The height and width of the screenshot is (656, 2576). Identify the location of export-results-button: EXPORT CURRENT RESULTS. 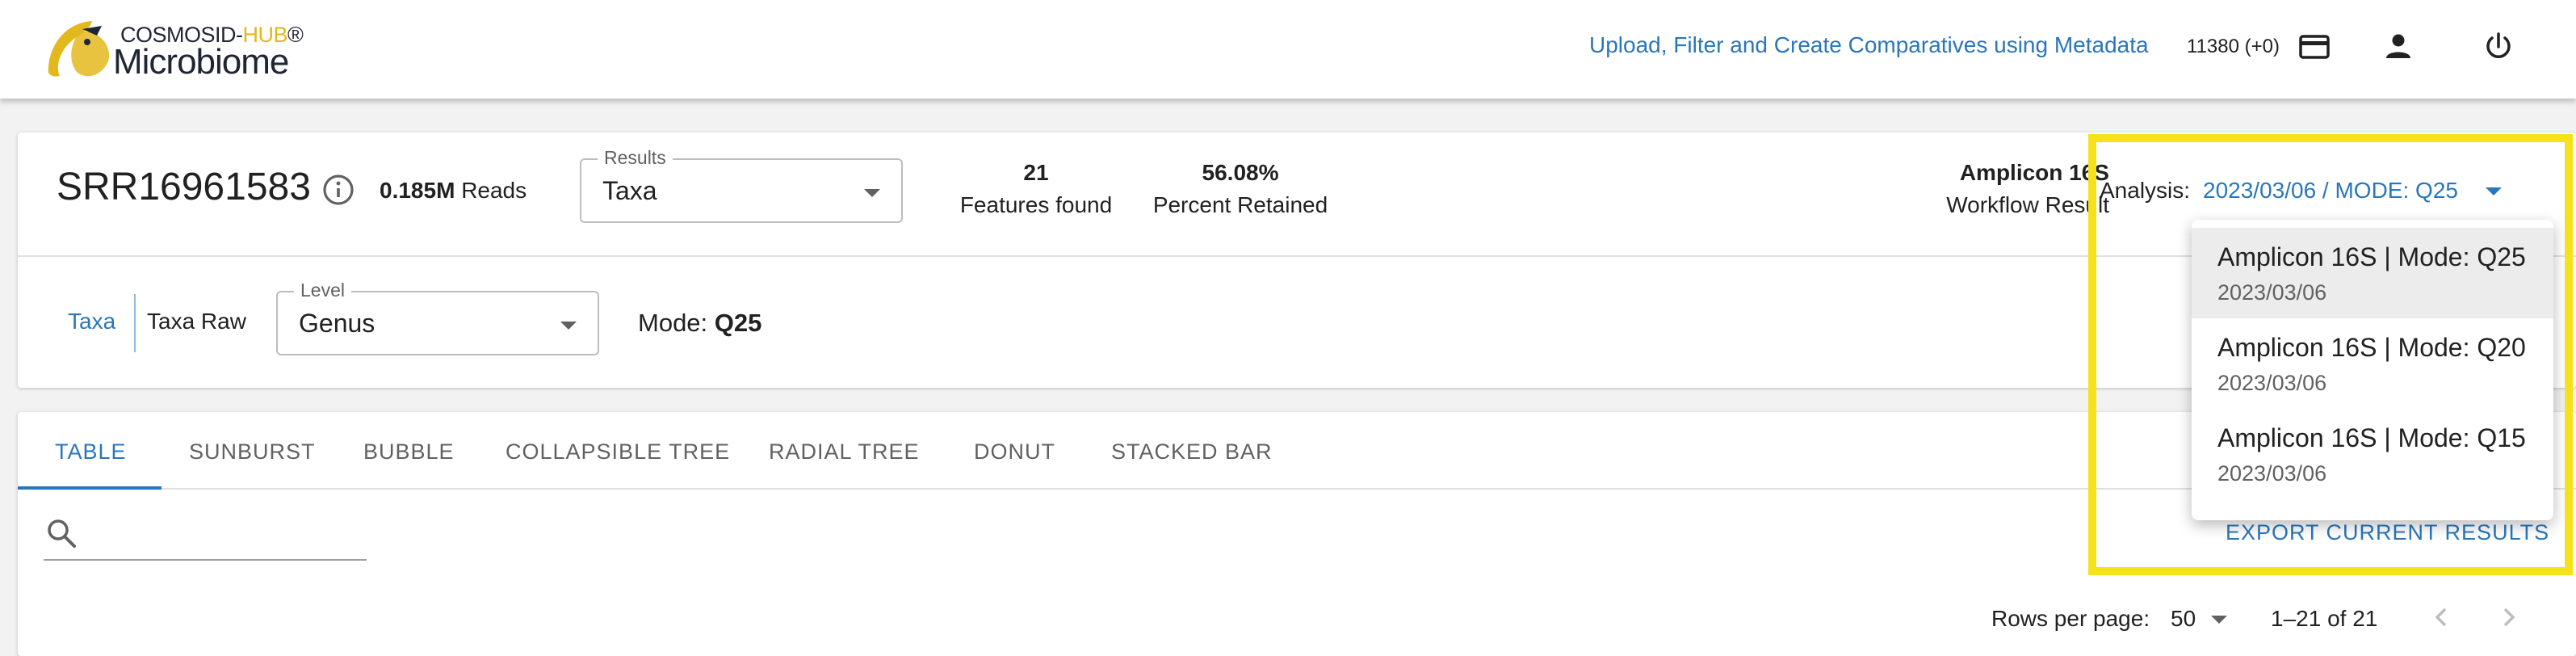
(2387, 532).